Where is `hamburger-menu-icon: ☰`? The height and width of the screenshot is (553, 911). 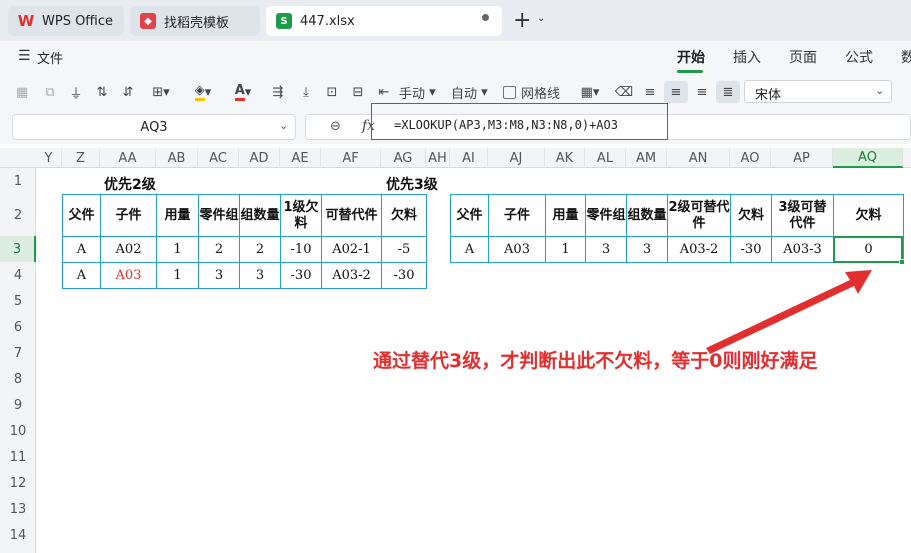 hamburger-menu-icon: ☰ is located at coordinates (24, 56).